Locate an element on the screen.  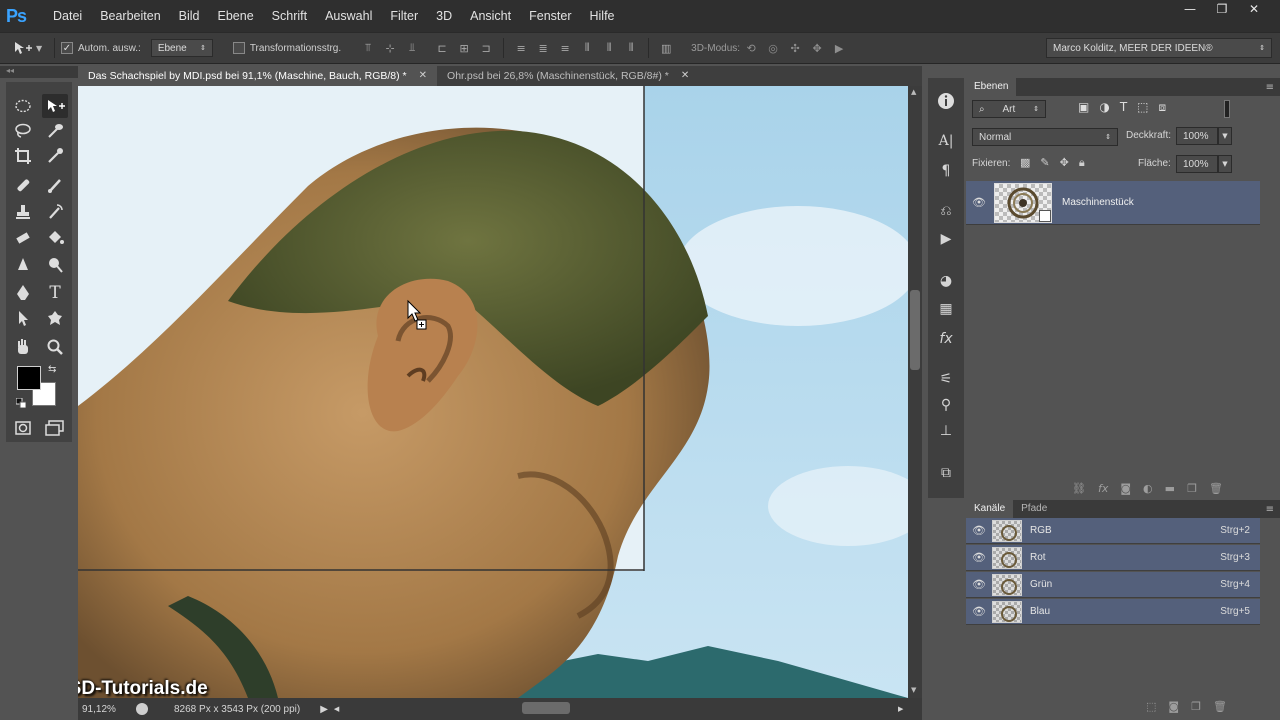
adjustments-icon: ⚟ is located at coordinates (946, 379).